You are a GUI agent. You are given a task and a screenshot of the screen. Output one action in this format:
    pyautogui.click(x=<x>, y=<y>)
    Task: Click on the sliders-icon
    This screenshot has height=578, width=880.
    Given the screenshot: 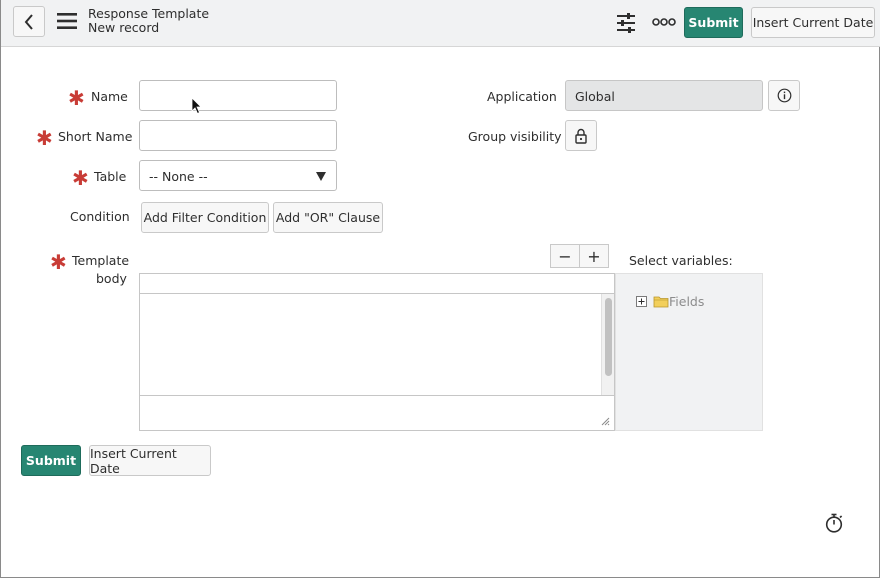 What is the action you would take?
    pyautogui.click(x=626, y=23)
    